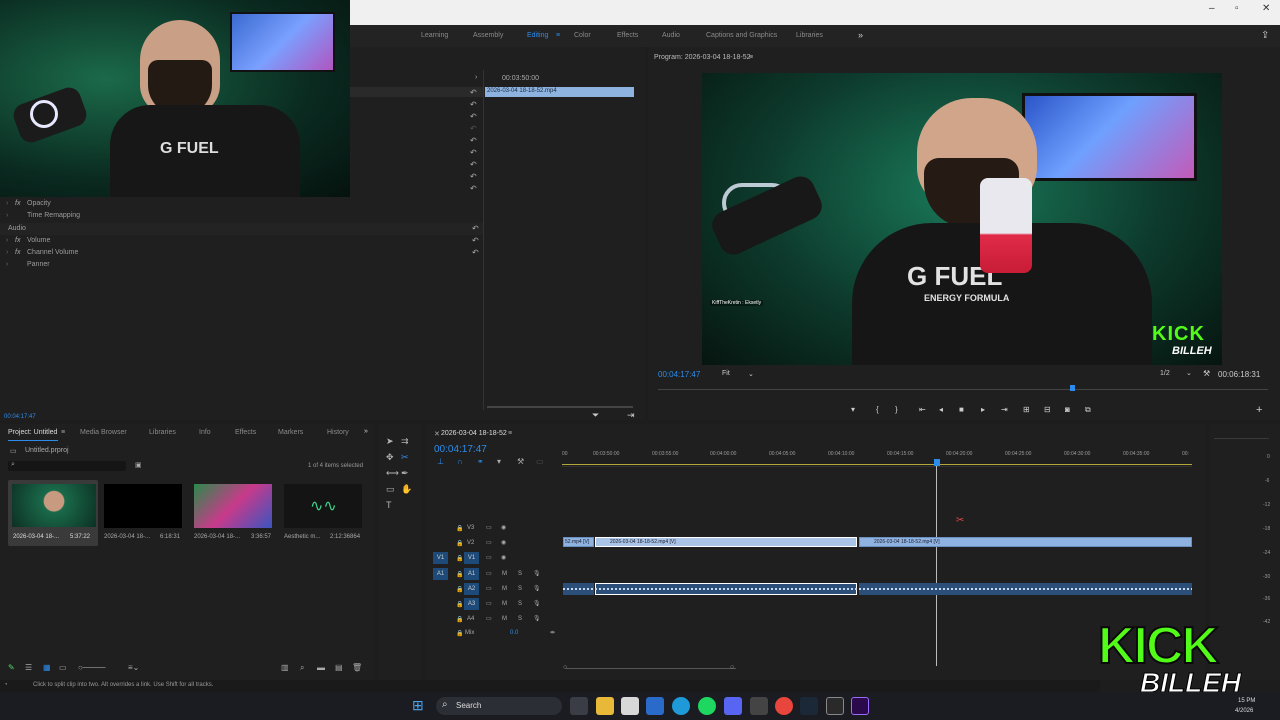 This screenshot has width=1280, height=720. What do you see at coordinates (860, 35) in the screenshot?
I see `more-workspaces-icon: »` at bounding box center [860, 35].